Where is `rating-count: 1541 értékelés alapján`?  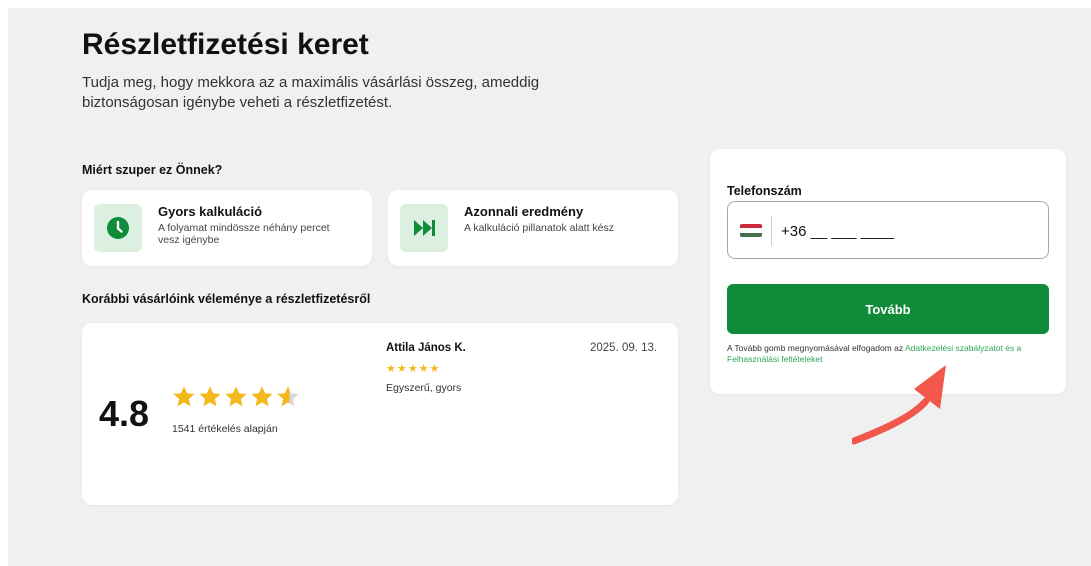 rating-count: 1541 értékelés alapján is located at coordinates (225, 429).